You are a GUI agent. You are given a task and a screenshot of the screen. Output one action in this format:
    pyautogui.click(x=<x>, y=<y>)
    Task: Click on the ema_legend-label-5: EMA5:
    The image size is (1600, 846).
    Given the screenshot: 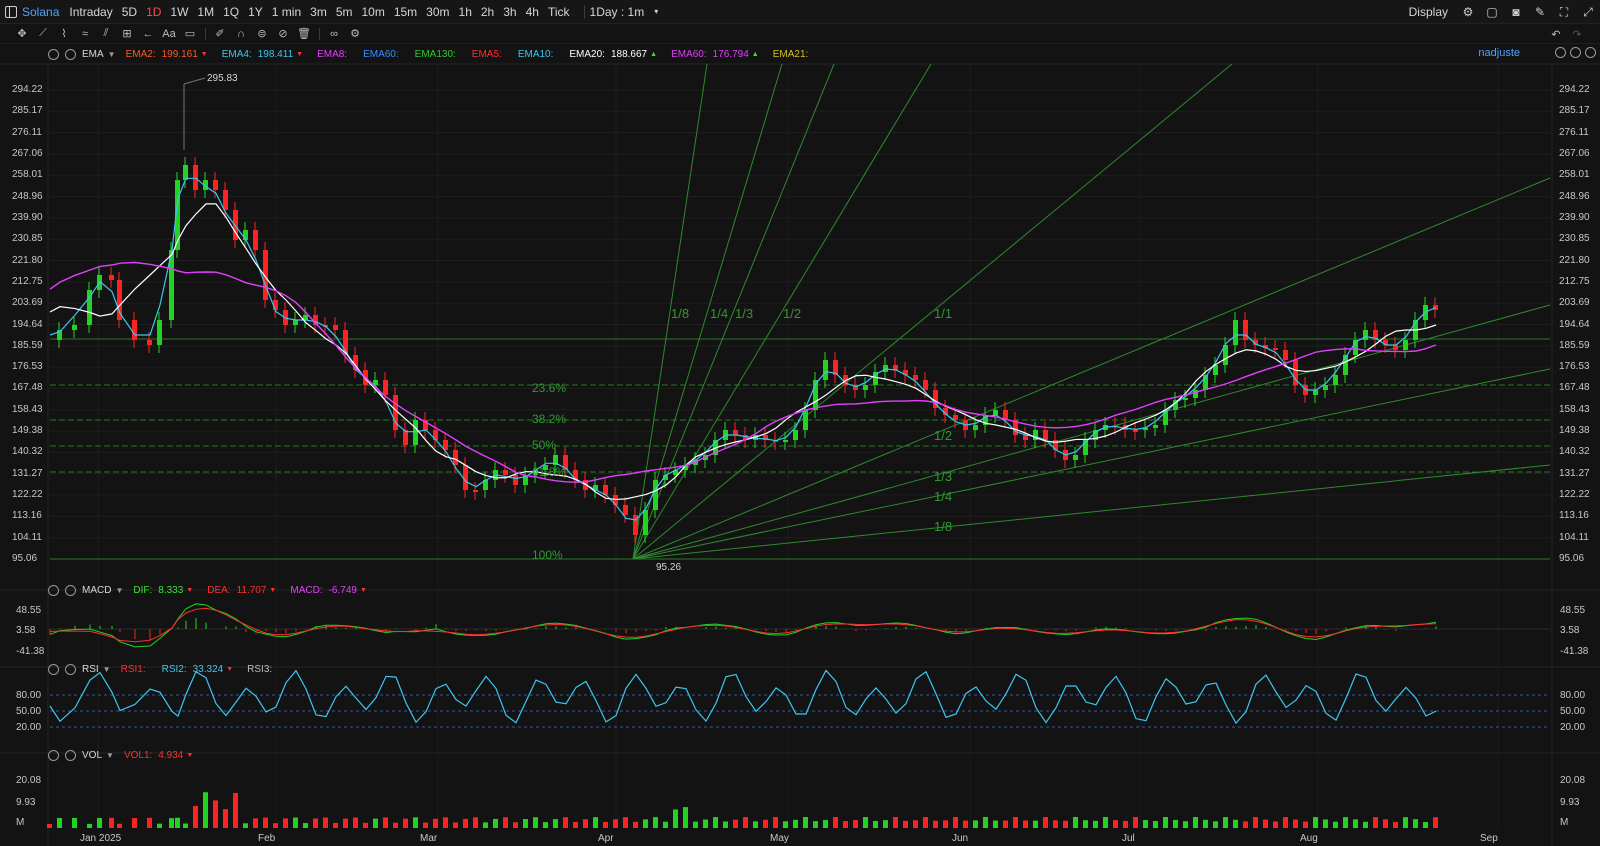 What is the action you would take?
    pyautogui.click(x=487, y=54)
    